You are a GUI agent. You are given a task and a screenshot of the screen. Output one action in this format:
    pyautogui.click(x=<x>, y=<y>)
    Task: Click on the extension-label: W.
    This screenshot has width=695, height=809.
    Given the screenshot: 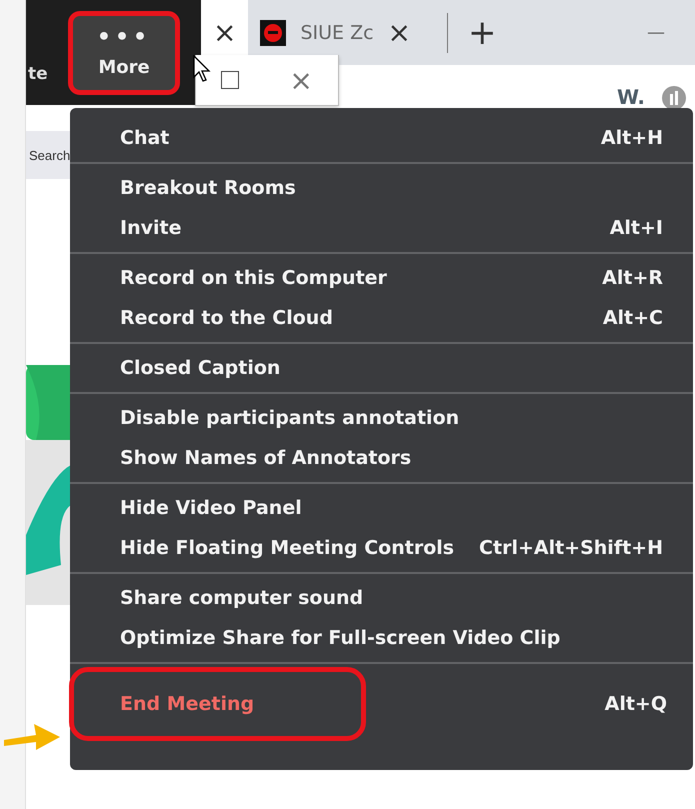 What is the action you would take?
    pyautogui.click(x=630, y=97)
    